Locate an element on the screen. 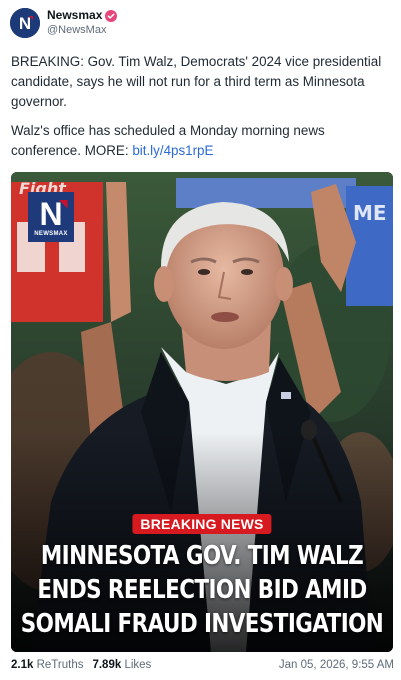  likes-count: 7.89k is located at coordinates (107, 665).